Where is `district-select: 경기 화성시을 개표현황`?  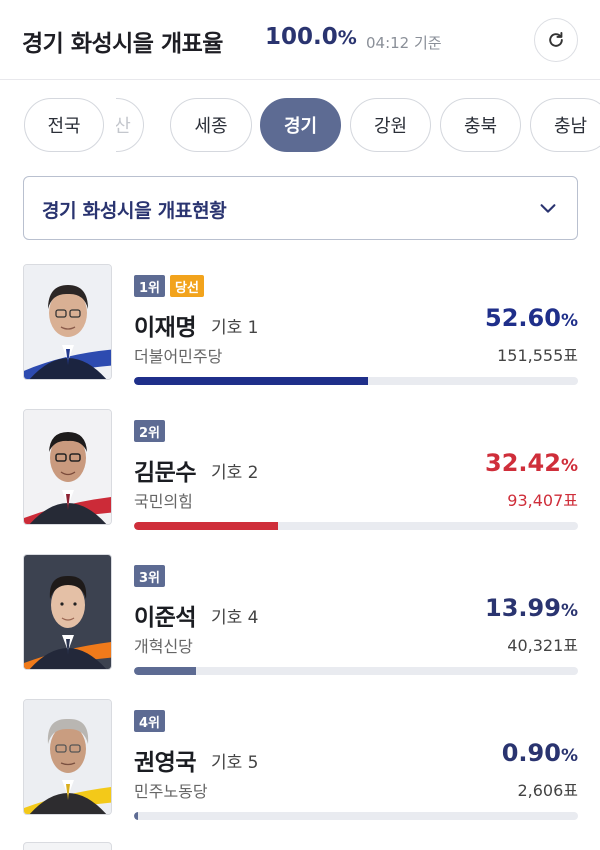 district-select: 경기 화성시을 개표현황 is located at coordinates (300, 208).